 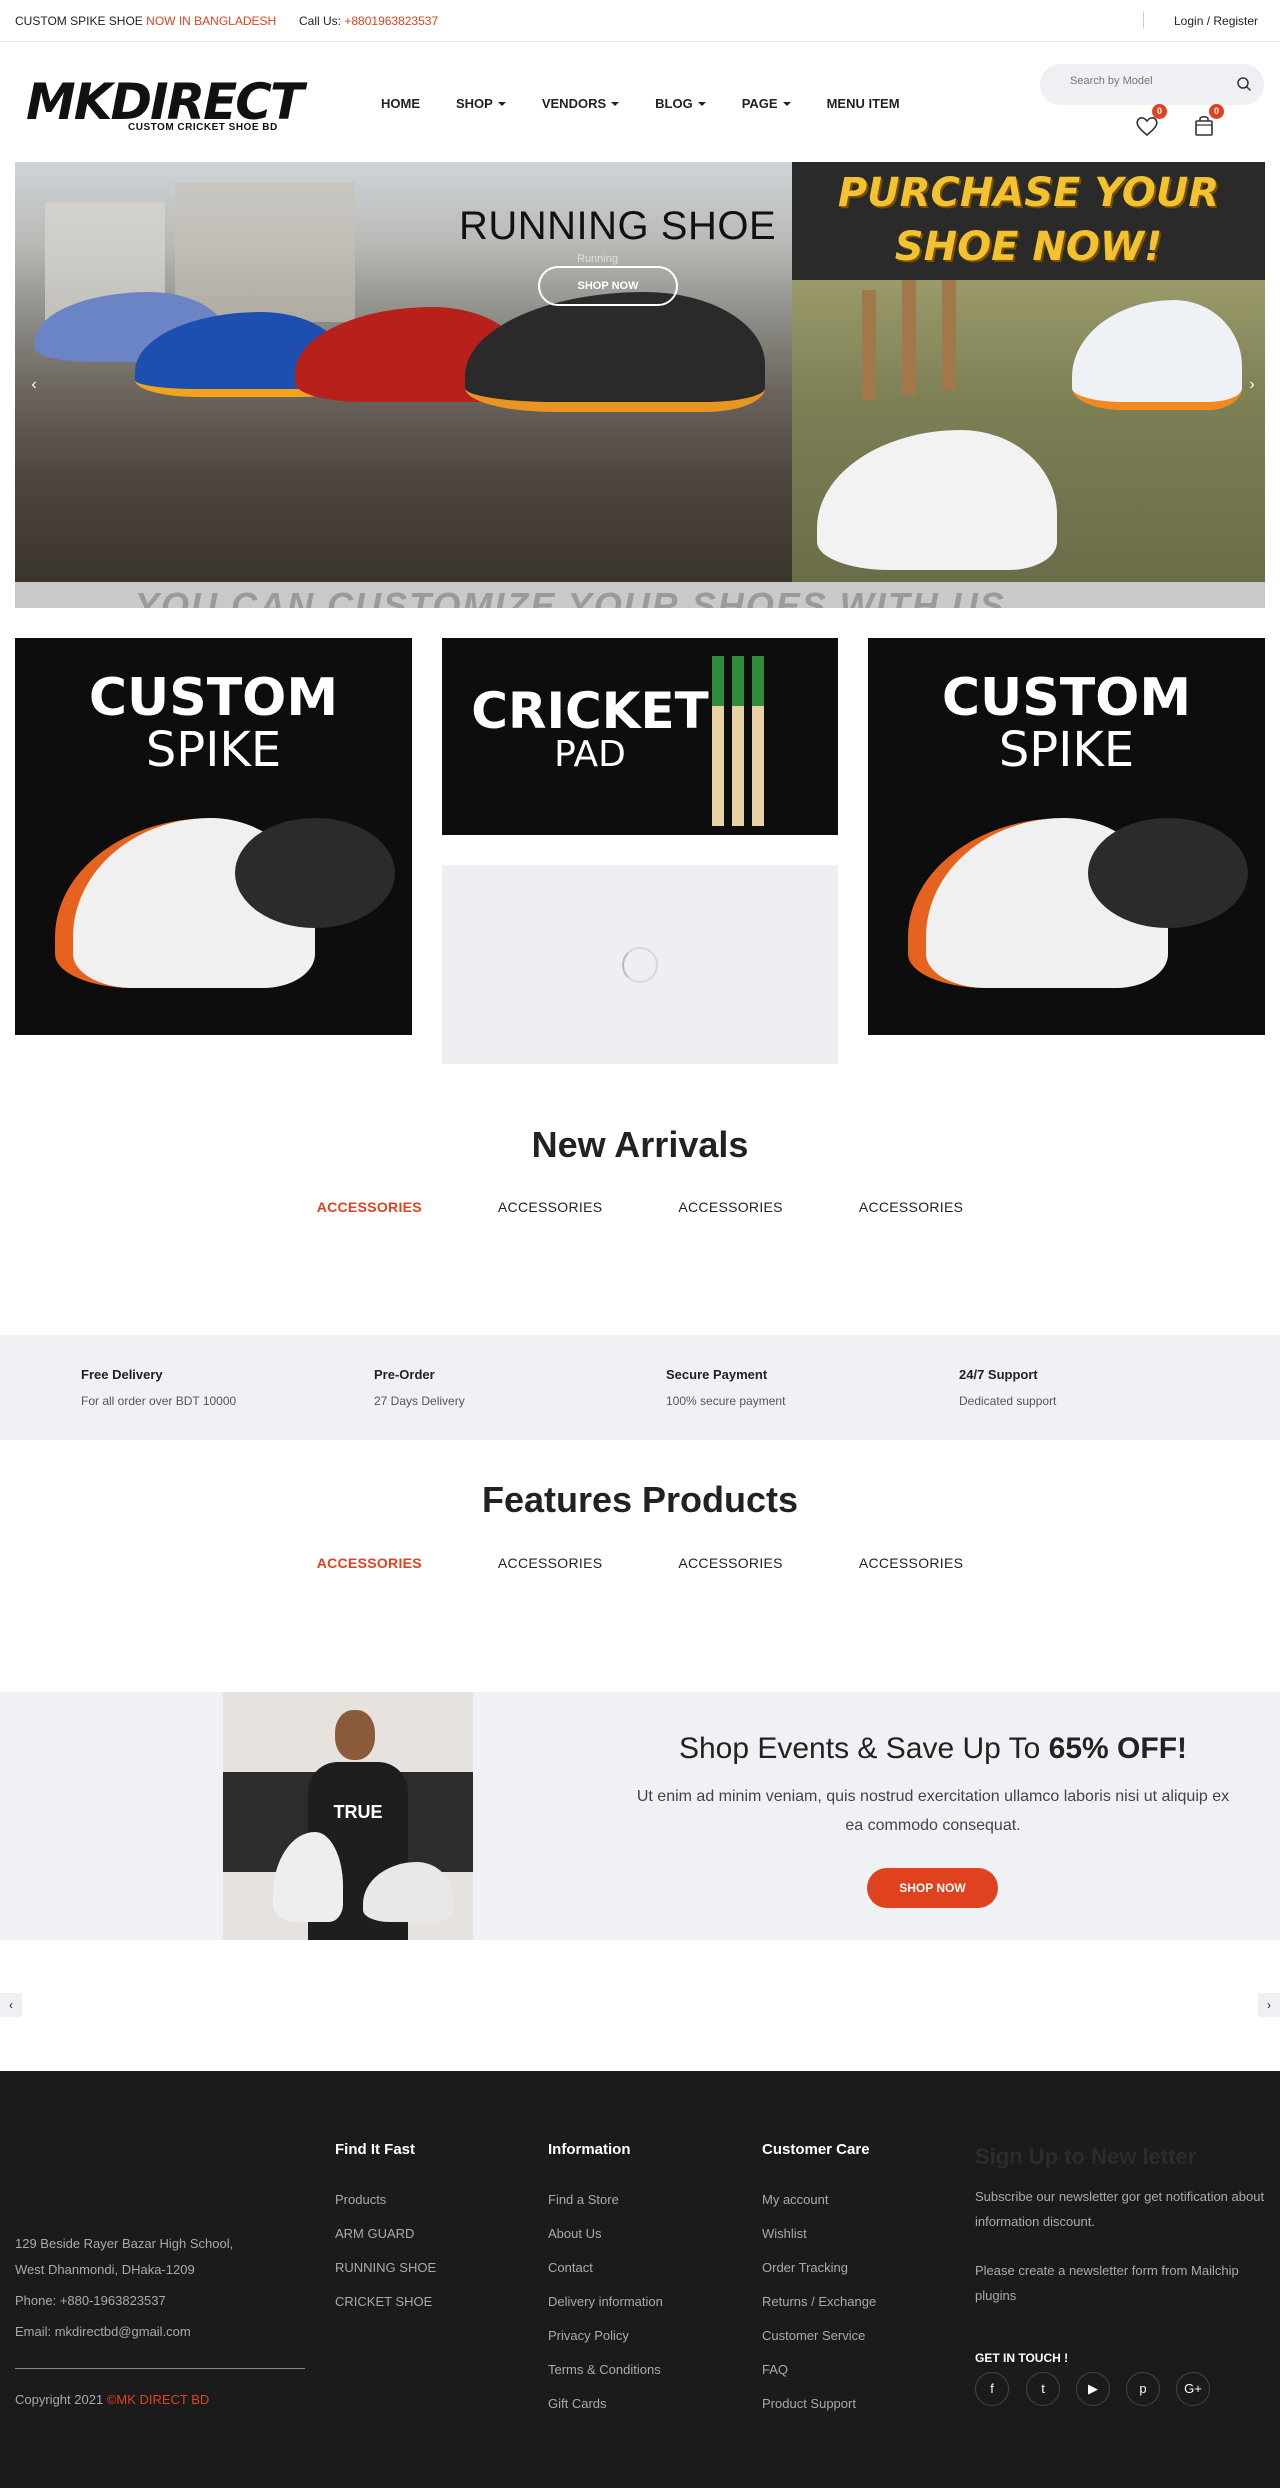 I want to click on nav-menu-item: MENU ITEM, so click(x=863, y=103).